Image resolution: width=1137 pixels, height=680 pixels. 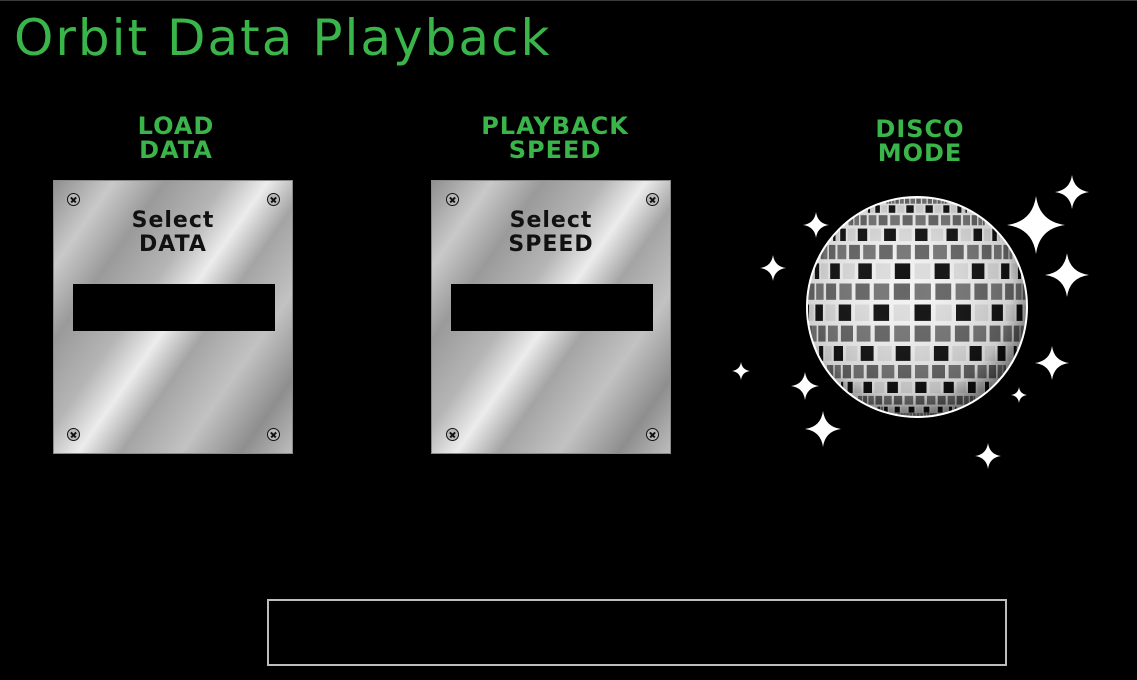 I want to click on disco-mode-button, so click(x=915, y=325).